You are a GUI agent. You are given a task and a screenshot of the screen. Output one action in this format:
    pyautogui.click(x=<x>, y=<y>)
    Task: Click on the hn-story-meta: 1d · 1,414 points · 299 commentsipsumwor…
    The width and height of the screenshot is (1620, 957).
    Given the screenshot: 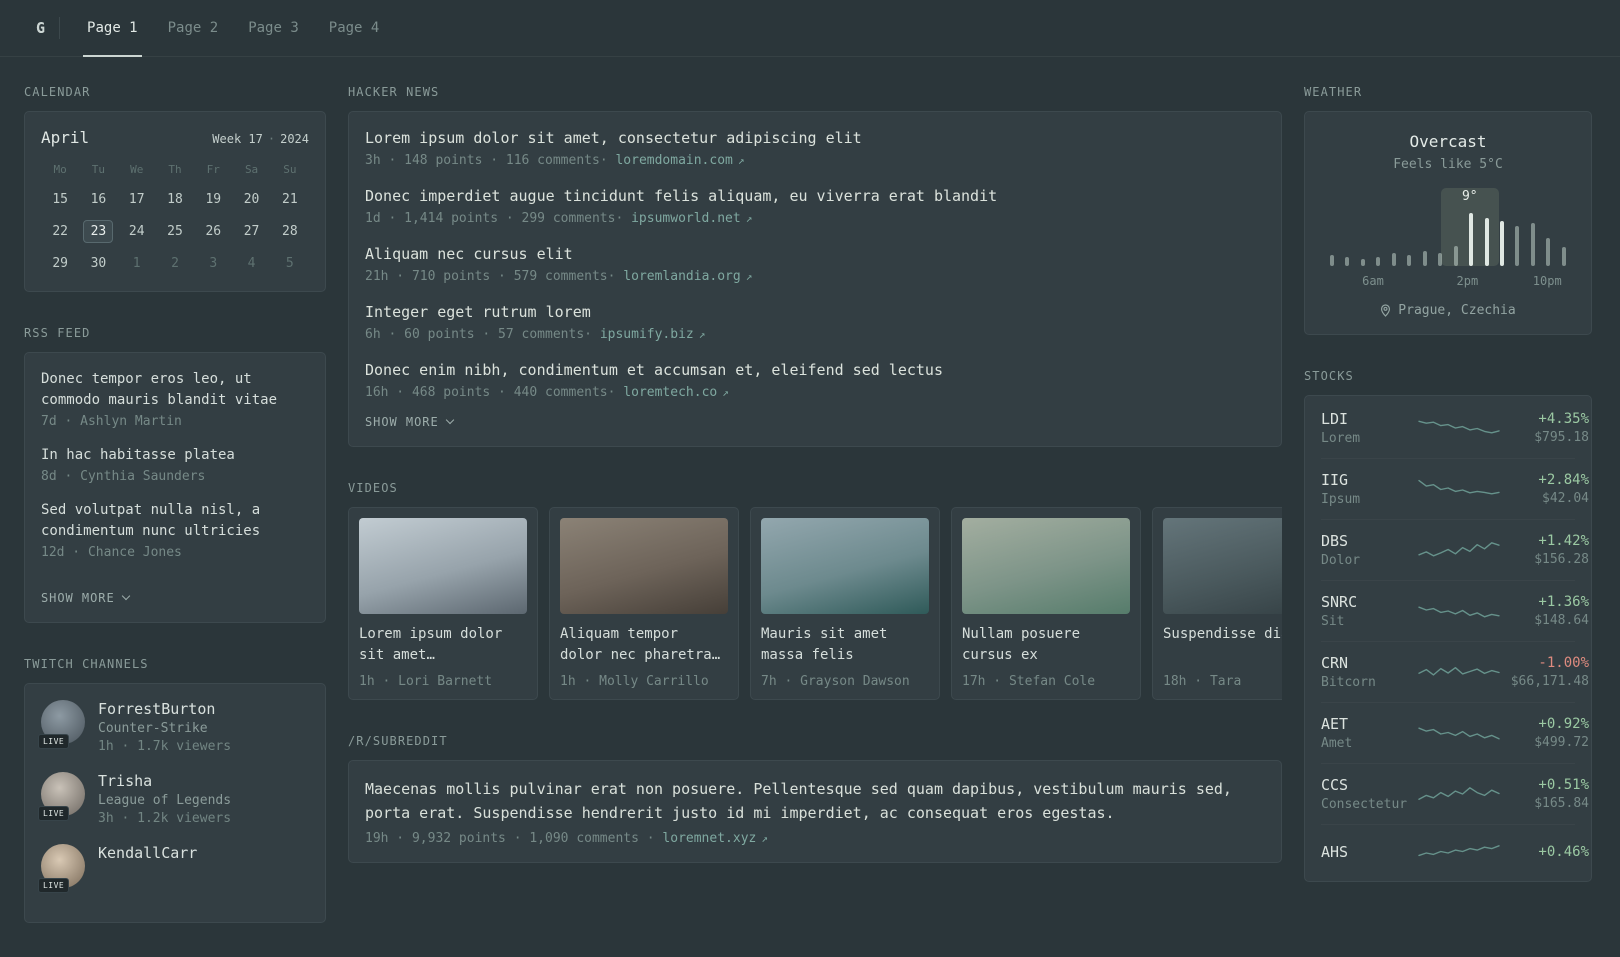 What is the action you would take?
    pyautogui.click(x=815, y=218)
    